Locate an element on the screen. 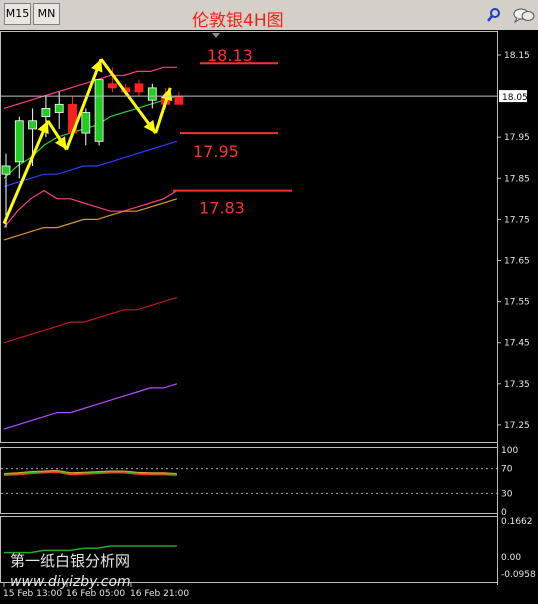 The image size is (538, 604). macd-tick-label: -0.0958 is located at coordinates (518, 575).